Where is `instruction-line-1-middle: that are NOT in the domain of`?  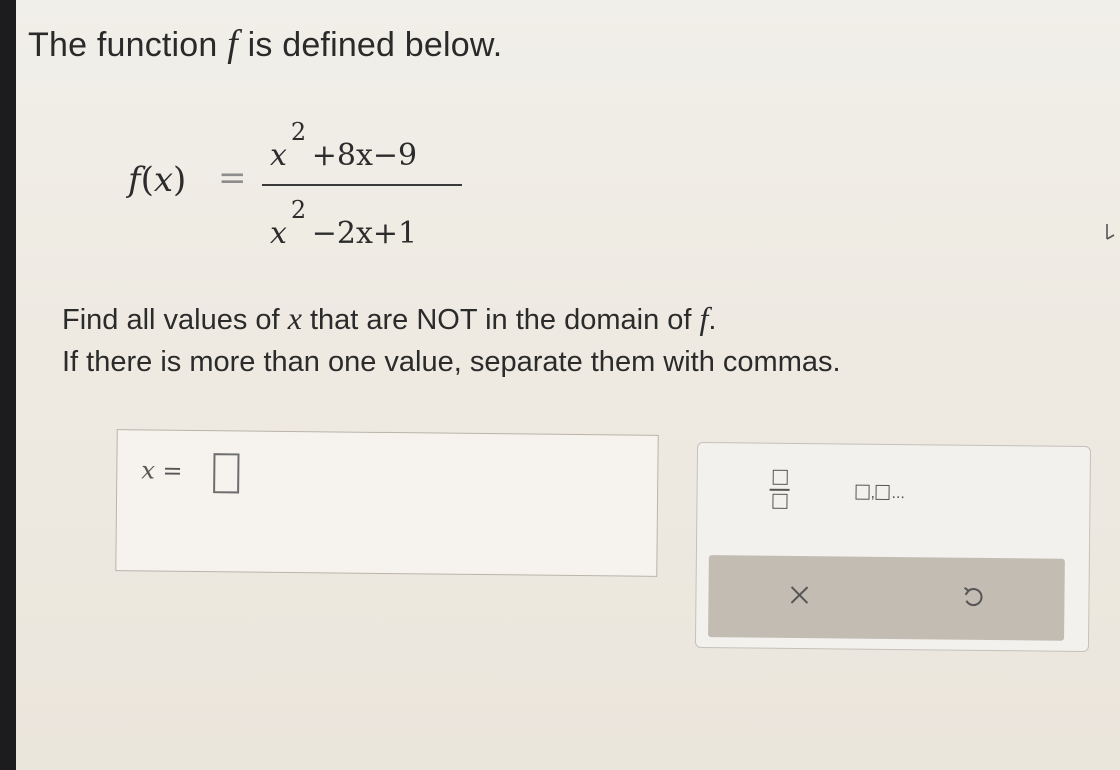
instruction-line-1-middle: that are NOT in the domain of is located at coordinates (500, 320).